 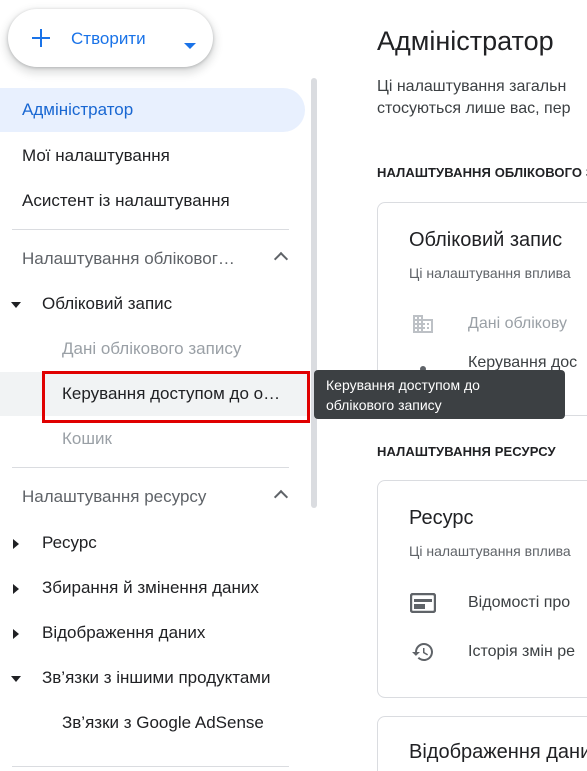 What do you see at coordinates (120, 349) in the screenshot?
I see `sidebar-item-account-details: Дані облікового запису` at bounding box center [120, 349].